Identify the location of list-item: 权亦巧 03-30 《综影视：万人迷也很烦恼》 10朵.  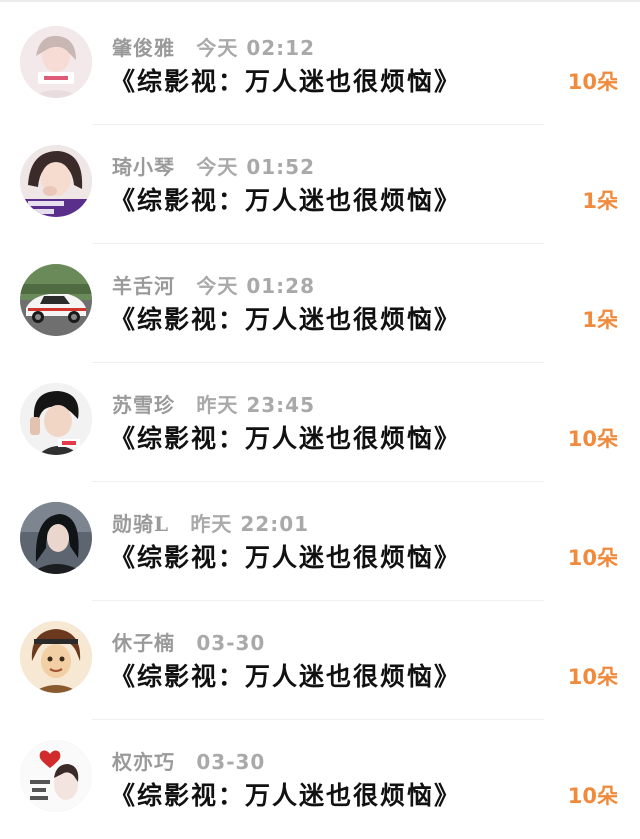
(320, 779).